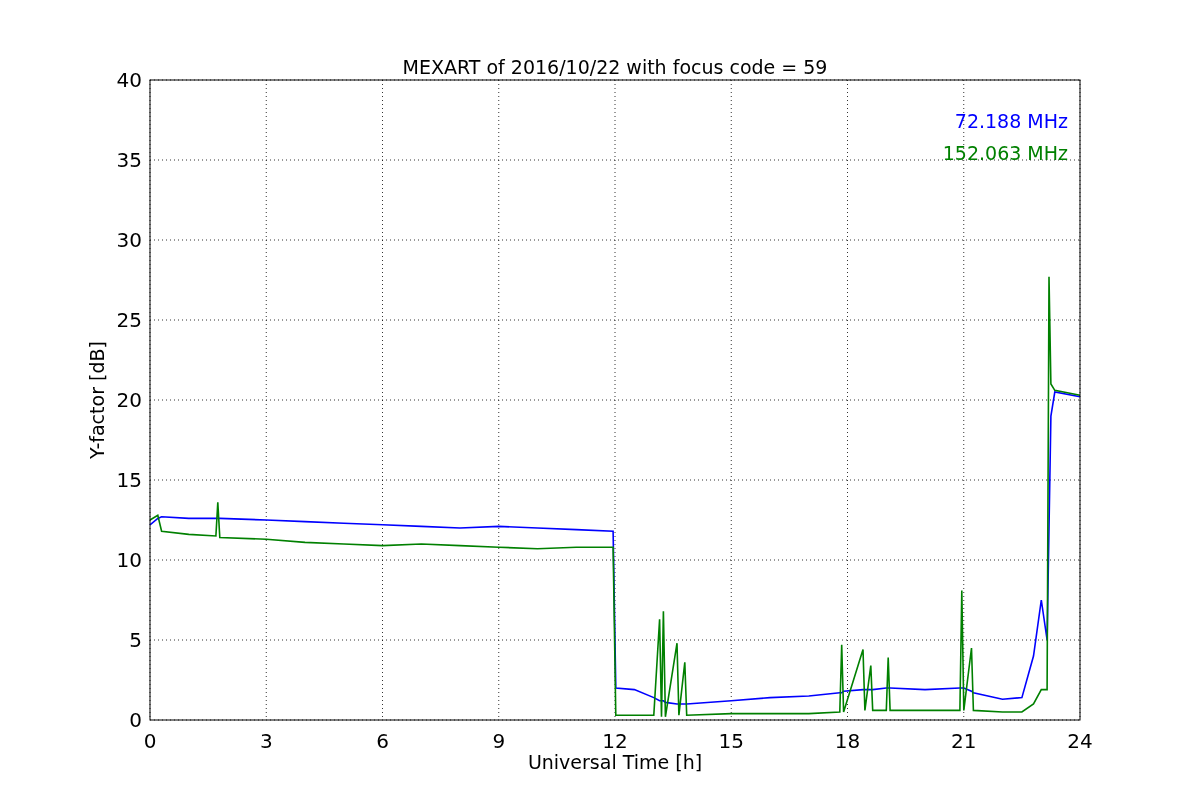  I want to click on legend-label: 72.188 MHz, so click(1011, 121).